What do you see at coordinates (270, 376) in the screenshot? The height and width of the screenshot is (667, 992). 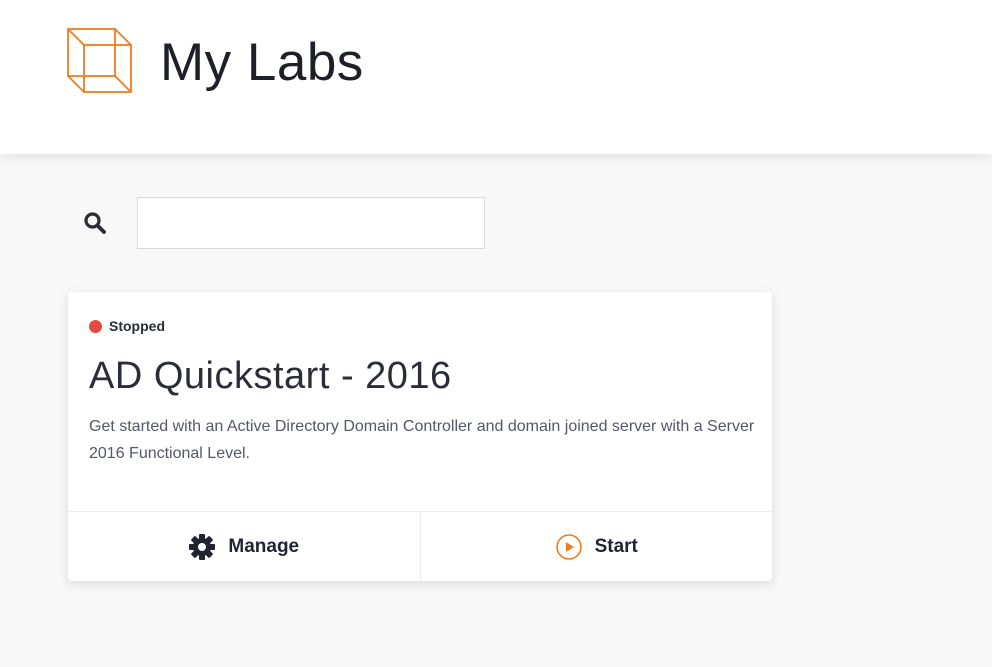 I see `lab-title: AD Quickstart - 2016` at bounding box center [270, 376].